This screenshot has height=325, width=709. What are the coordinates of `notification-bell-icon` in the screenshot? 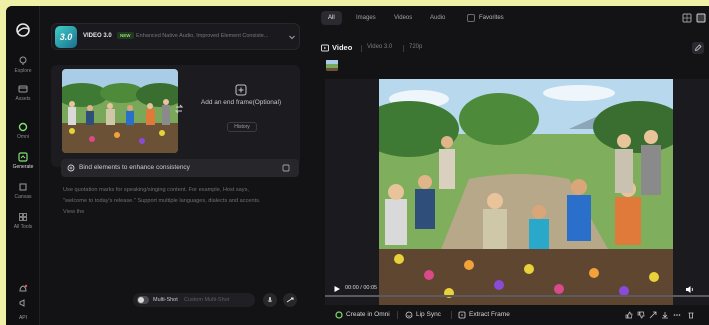 It's located at (23, 289).